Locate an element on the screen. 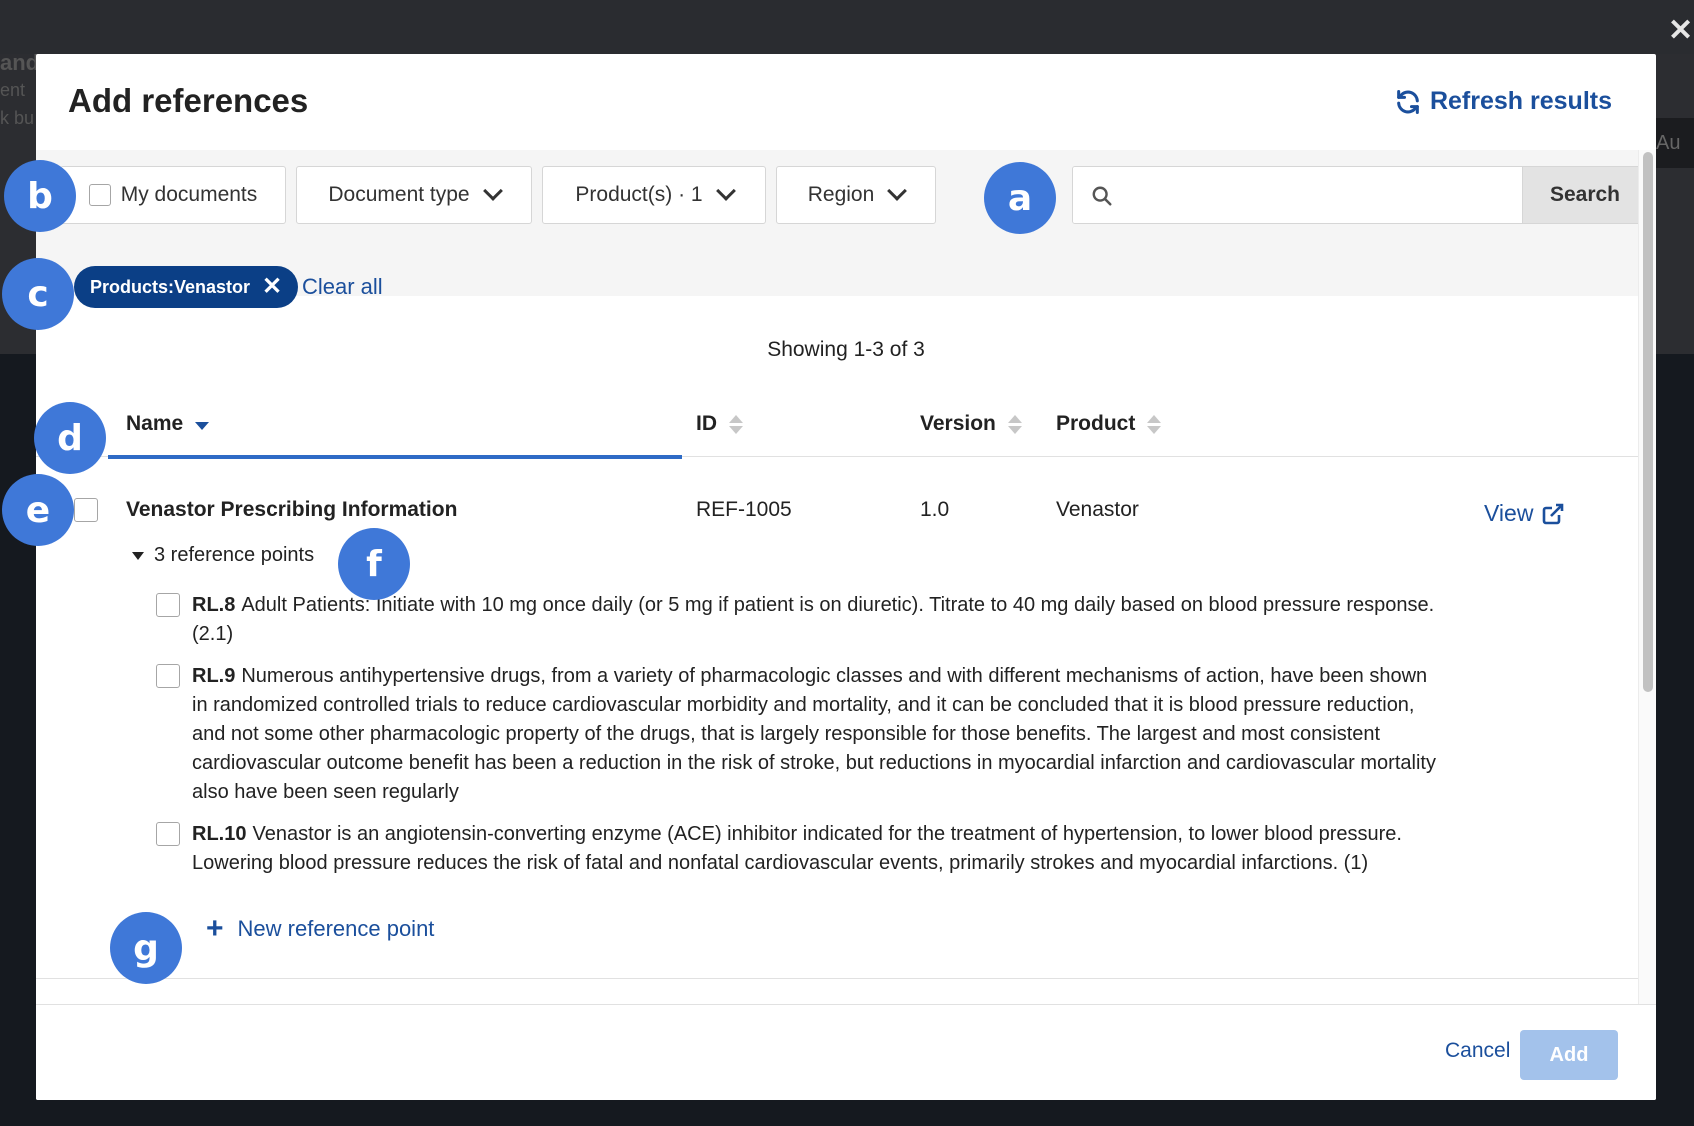 The width and height of the screenshot is (1694, 1126). modal-title: Add references is located at coordinates (188, 100).